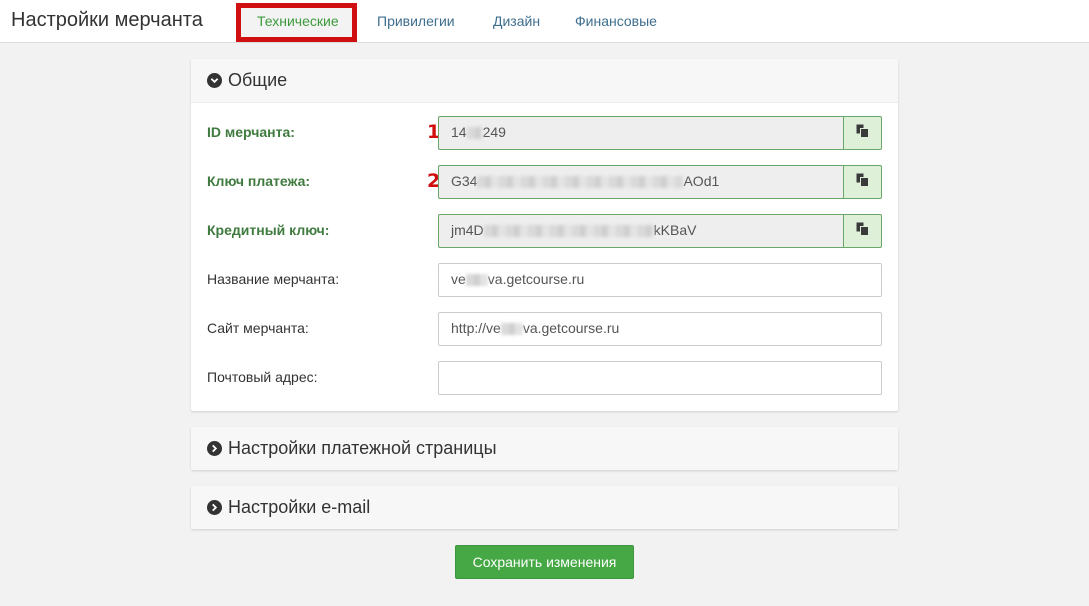 This screenshot has height=606, width=1089. I want to click on tab-financial: Финансовые, so click(616, 21).